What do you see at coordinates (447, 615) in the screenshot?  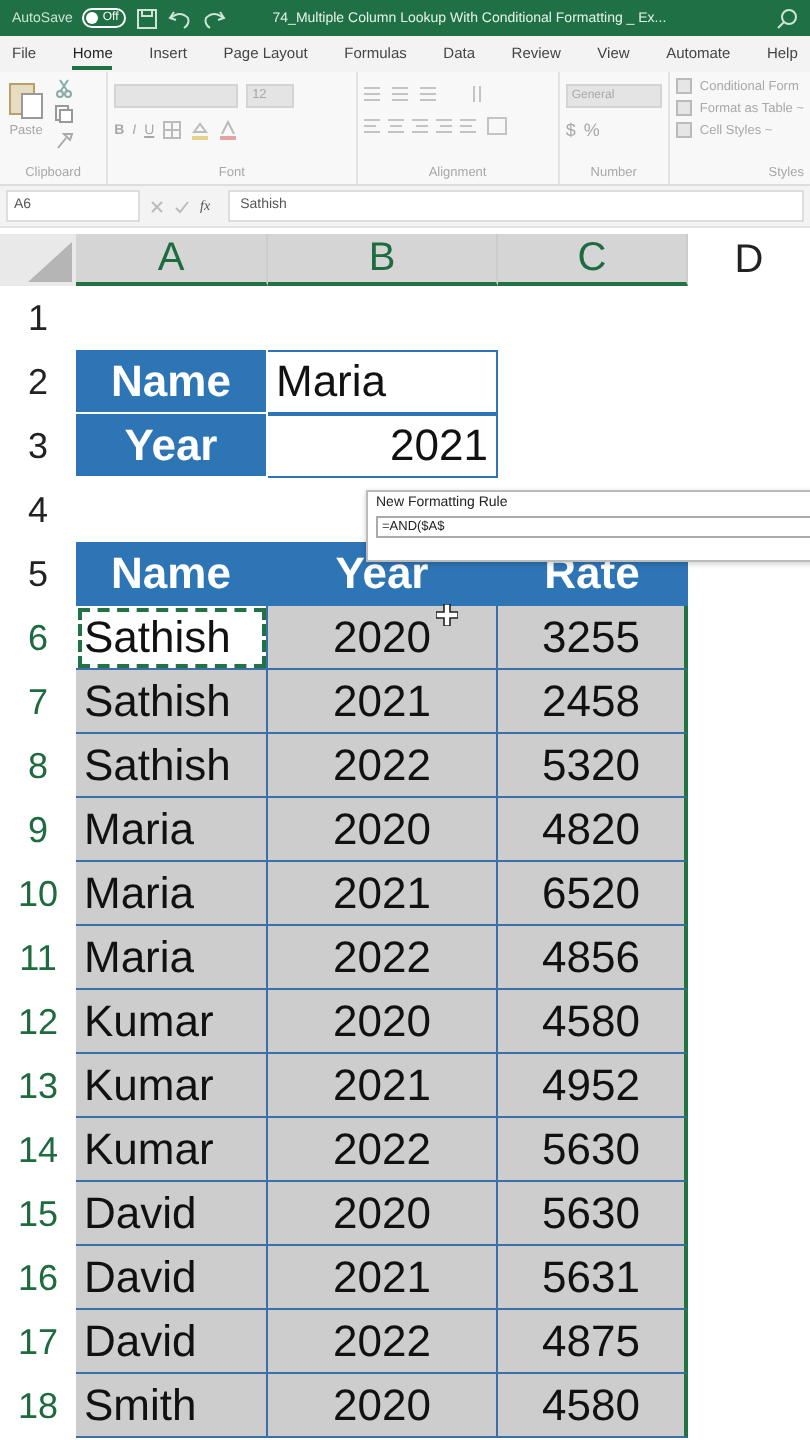 I see `cursor-icon` at bounding box center [447, 615].